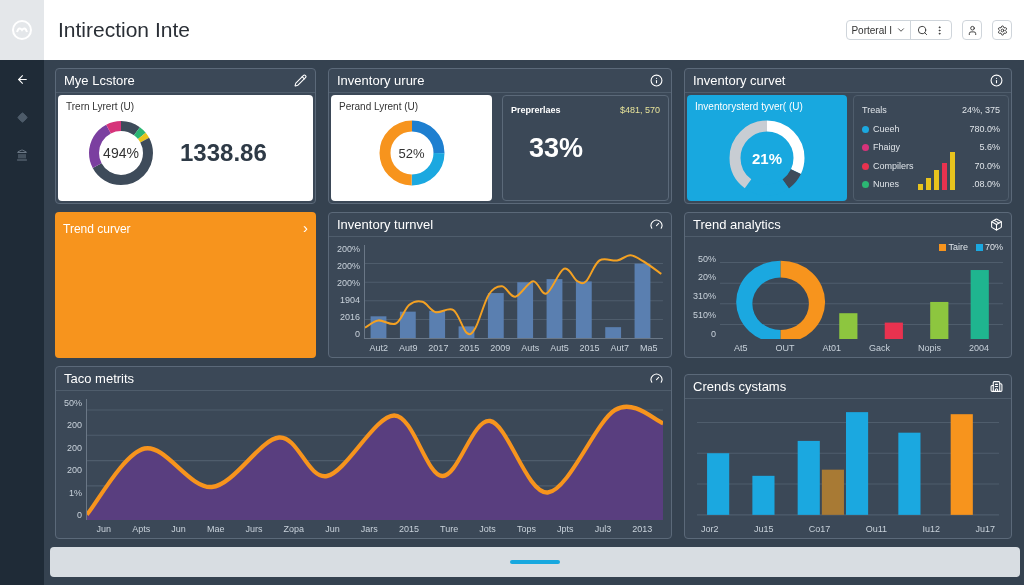 The image size is (1024, 585). Describe the element at coordinates (819, 529) in the screenshot. I see `axis-label: Co17` at that location.